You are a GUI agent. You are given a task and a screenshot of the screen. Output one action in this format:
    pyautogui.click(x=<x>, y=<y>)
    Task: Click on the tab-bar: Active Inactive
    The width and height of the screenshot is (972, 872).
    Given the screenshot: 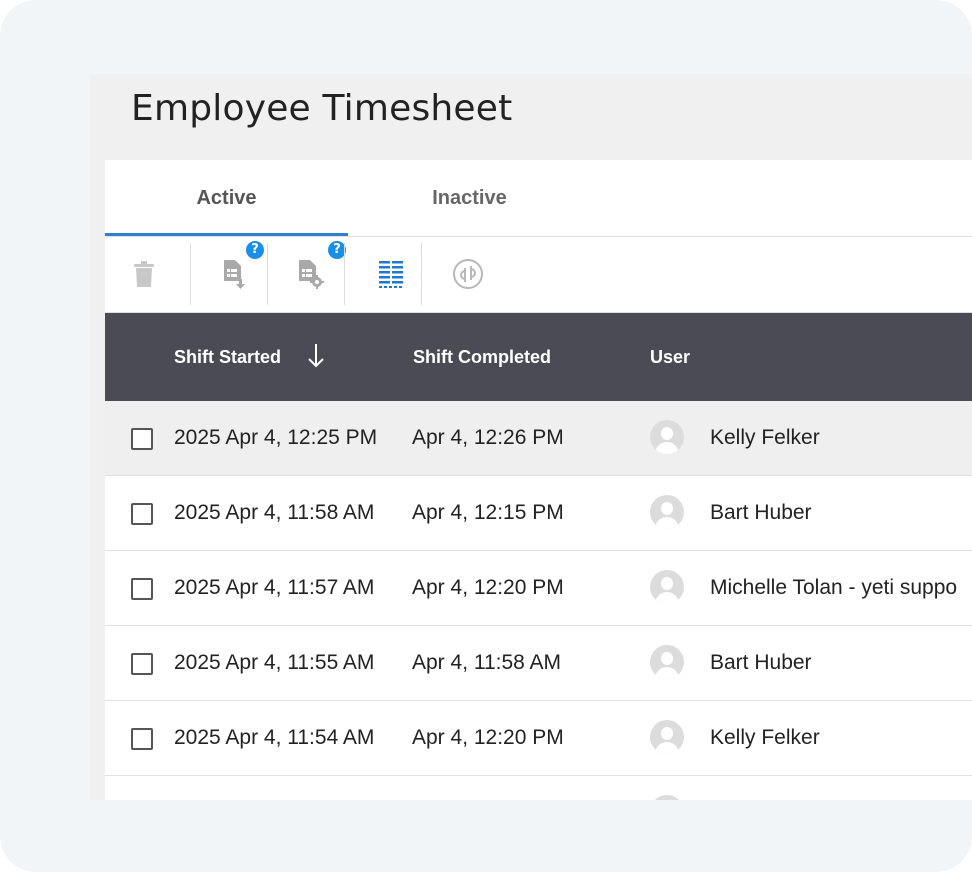 What is the action you would take?
    pyautogui.click(x=538, y=198)
    